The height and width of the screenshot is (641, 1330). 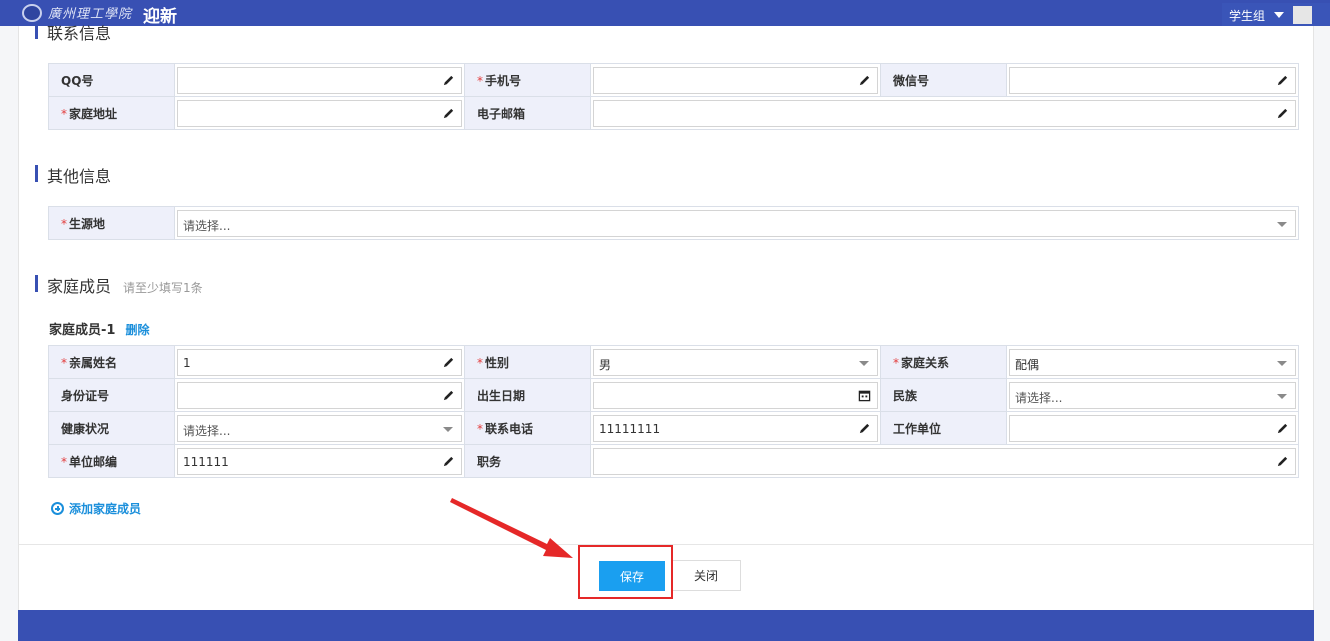 I want to click on birth-date-input, so click(x=735, y=395).